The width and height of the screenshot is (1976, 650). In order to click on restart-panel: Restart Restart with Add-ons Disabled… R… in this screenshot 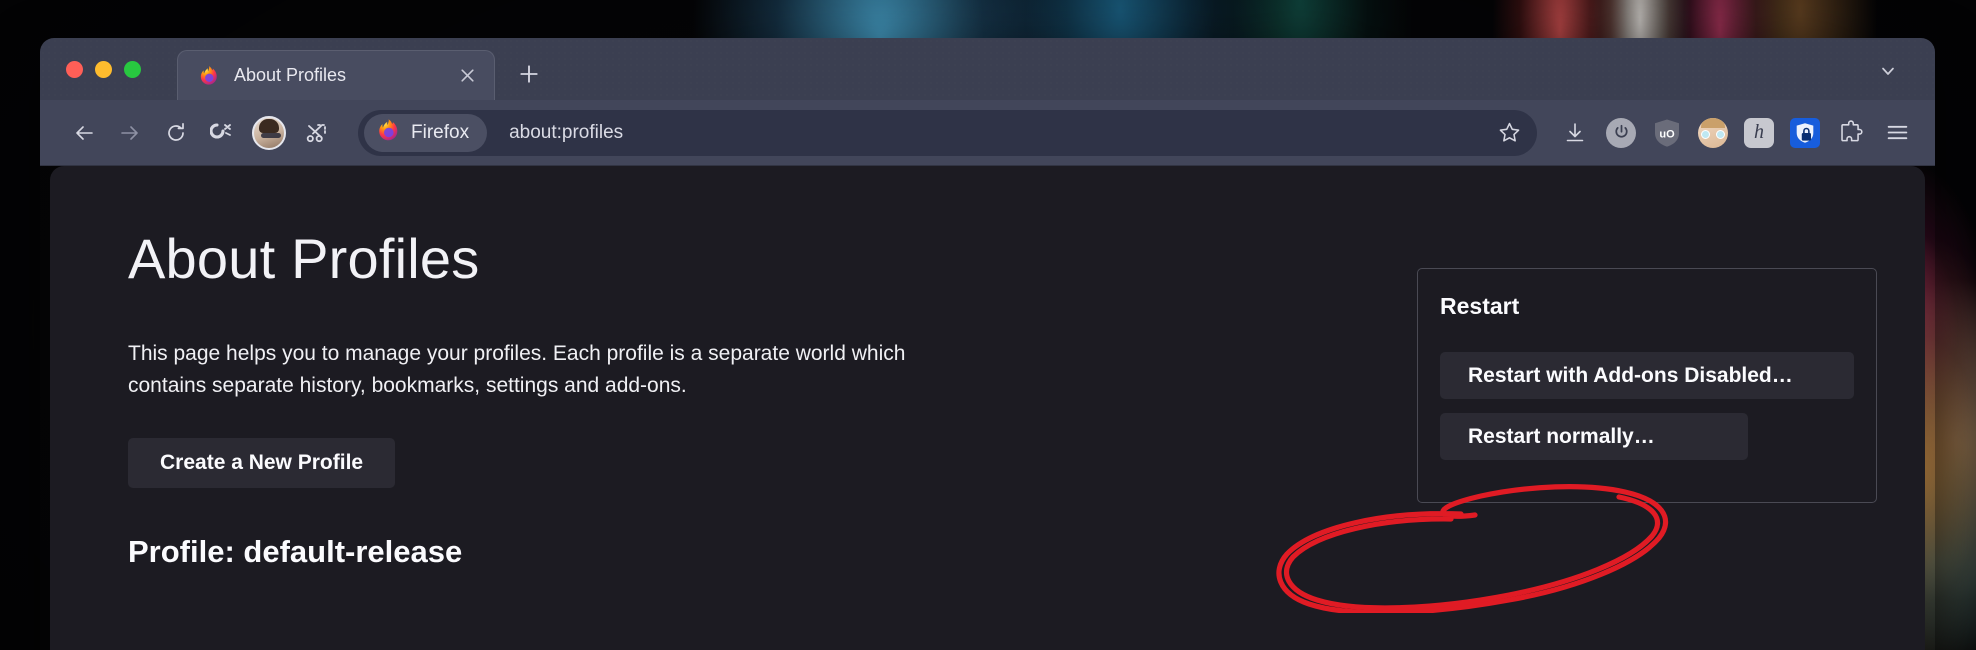, I will do `click(1647, 385)`.